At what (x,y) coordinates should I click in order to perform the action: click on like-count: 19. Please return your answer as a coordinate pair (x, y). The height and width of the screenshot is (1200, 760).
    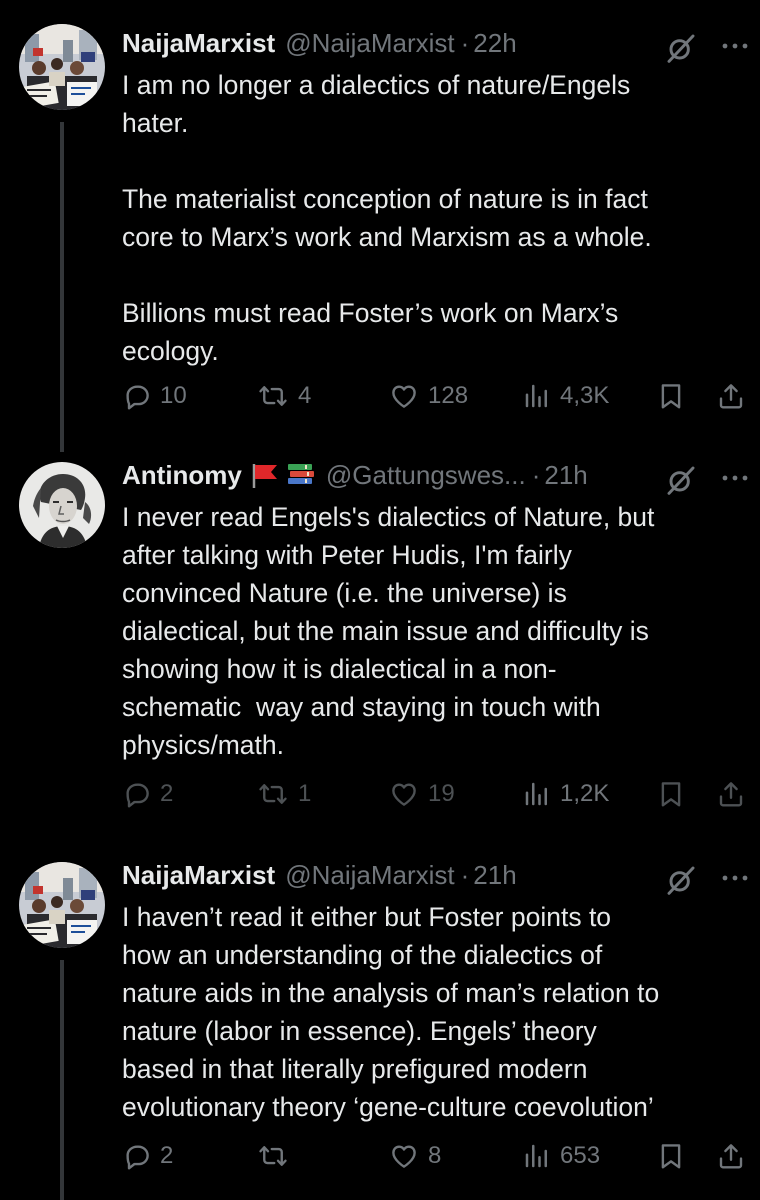
    Looking at the image, I should click on (441, 793).